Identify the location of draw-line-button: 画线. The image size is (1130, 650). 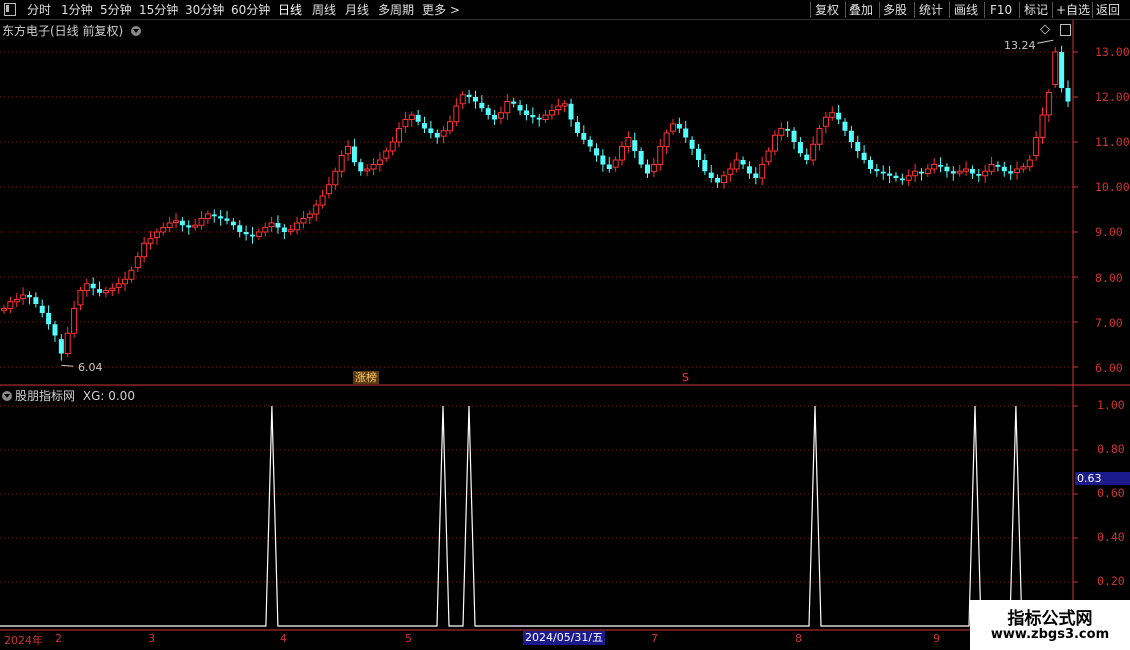
(966, 10).